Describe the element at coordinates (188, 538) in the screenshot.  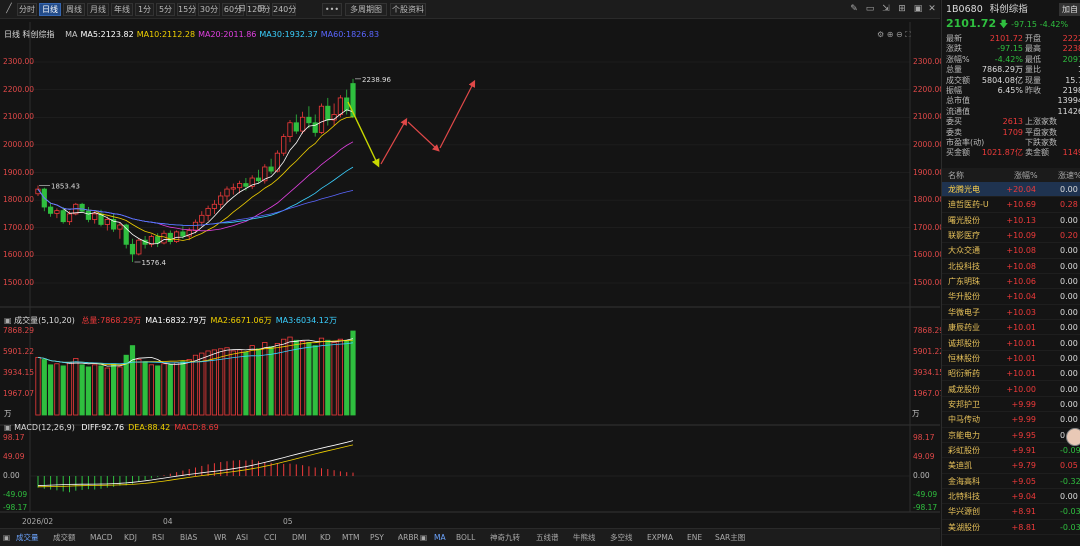
I see `indicator-tab-5: BIAS` at that location.